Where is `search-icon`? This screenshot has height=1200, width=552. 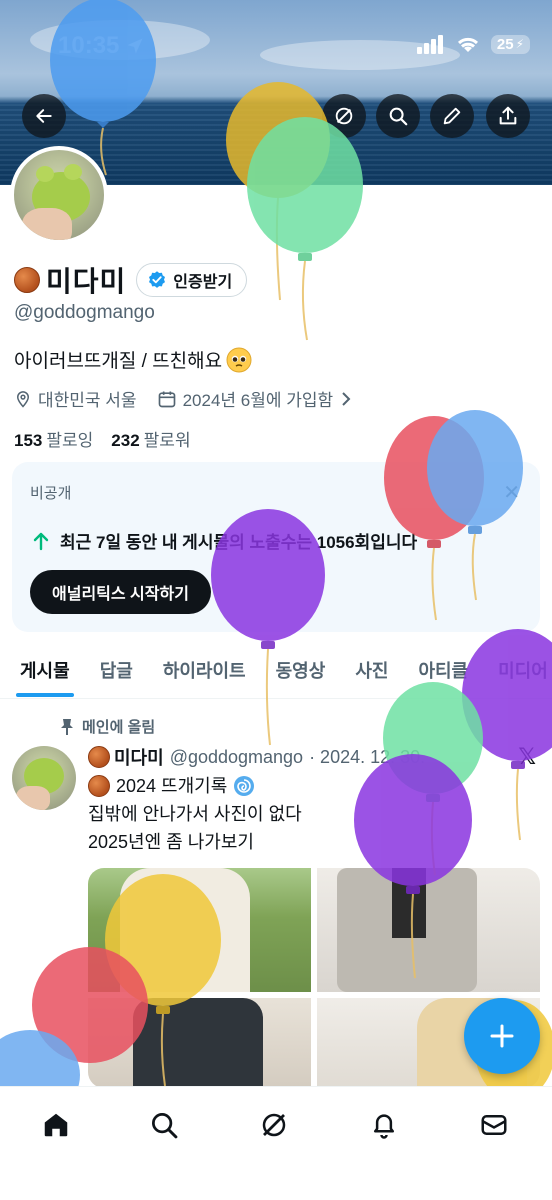 search-icon is located at coordinates (165, 1126).